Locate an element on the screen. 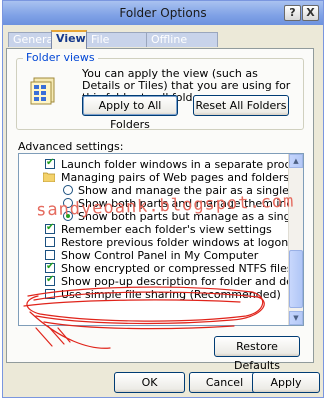  reset-all-folders-button: Reset All Folders is located at coordinates (241, 105).